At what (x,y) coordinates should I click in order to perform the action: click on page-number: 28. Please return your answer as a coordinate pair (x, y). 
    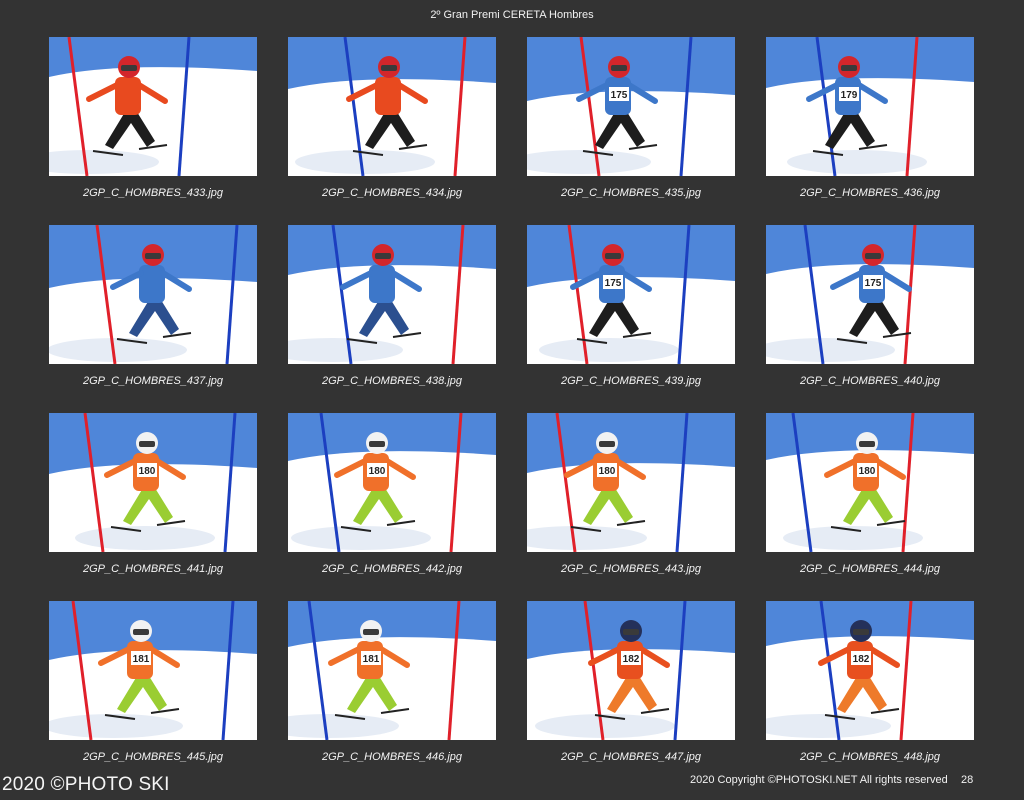
    Looking at the image, I should click on (967, 780).